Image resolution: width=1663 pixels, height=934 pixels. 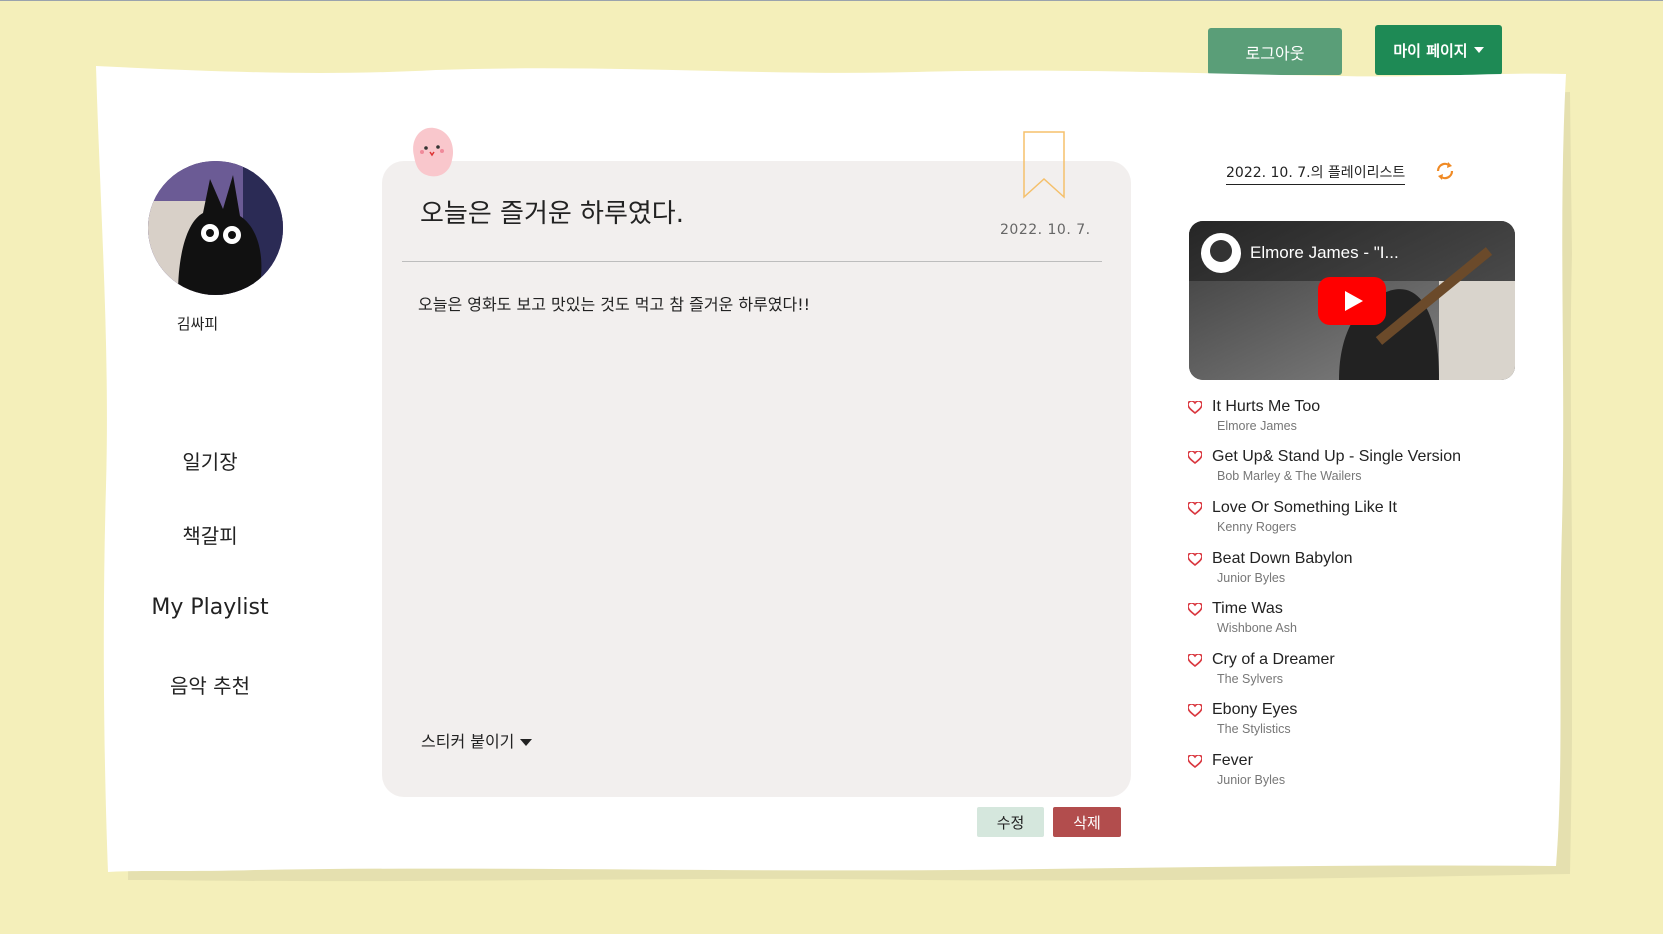 What do you see at coordinates (1232, 760) in the screenshot?
I see `track-title: Fever` at bounding box center [1232, 760].